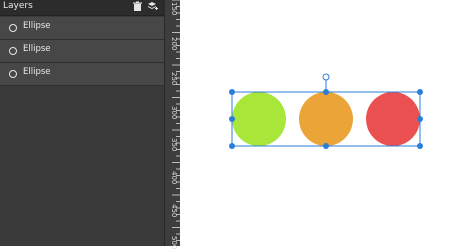 The height and width of the screenshot is (249, 474). Describe the element at coordinates (420, 92) in the screenshot. I see `resize-handle-top-right` at that location.